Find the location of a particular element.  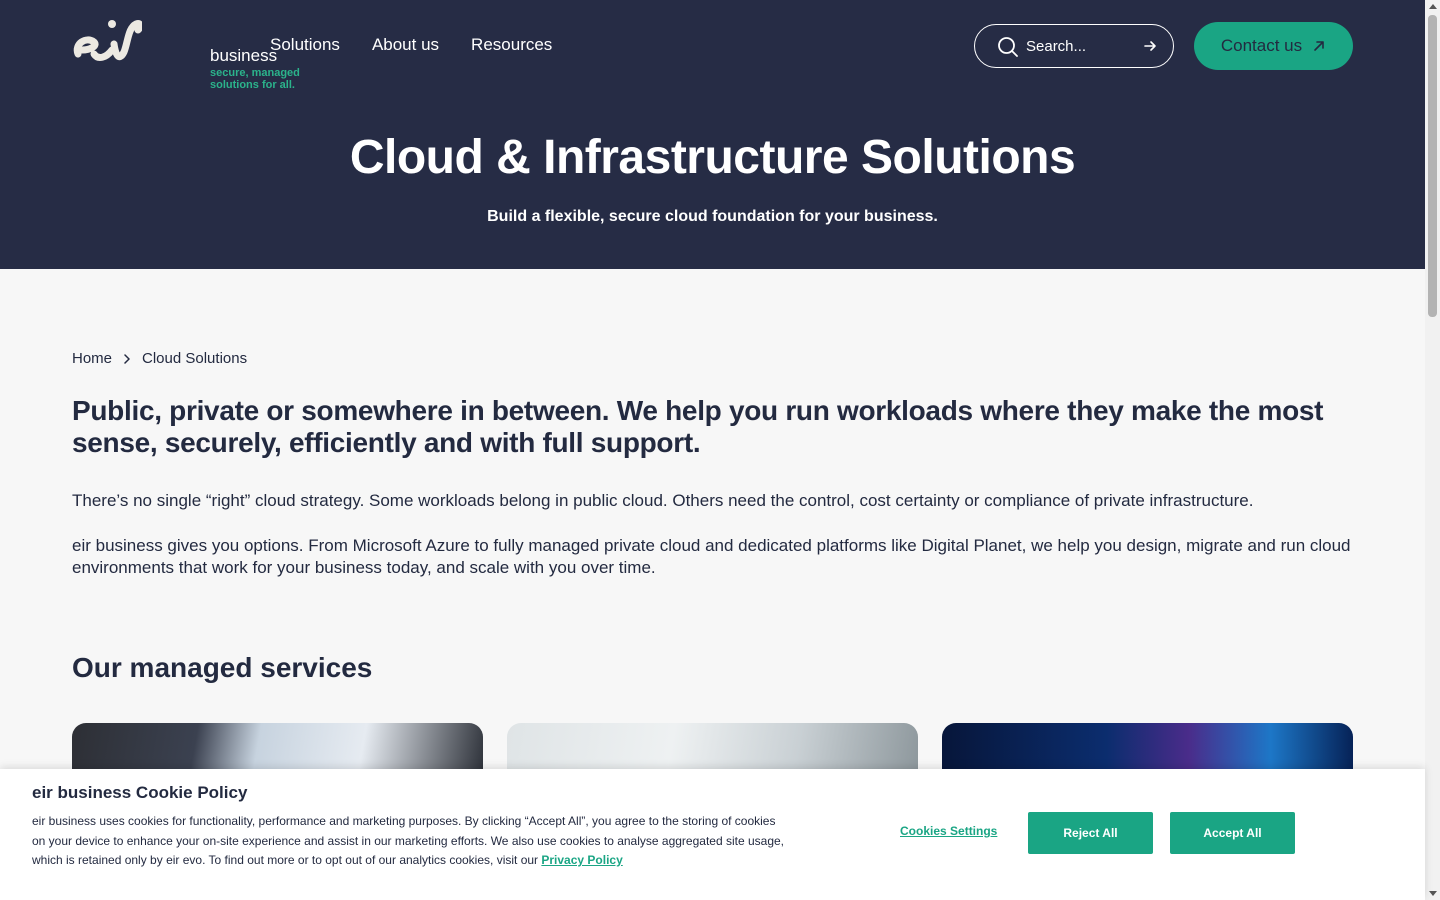

page-title: Cloud & Infrastructure Solutions is located at coordinates (712, 157).